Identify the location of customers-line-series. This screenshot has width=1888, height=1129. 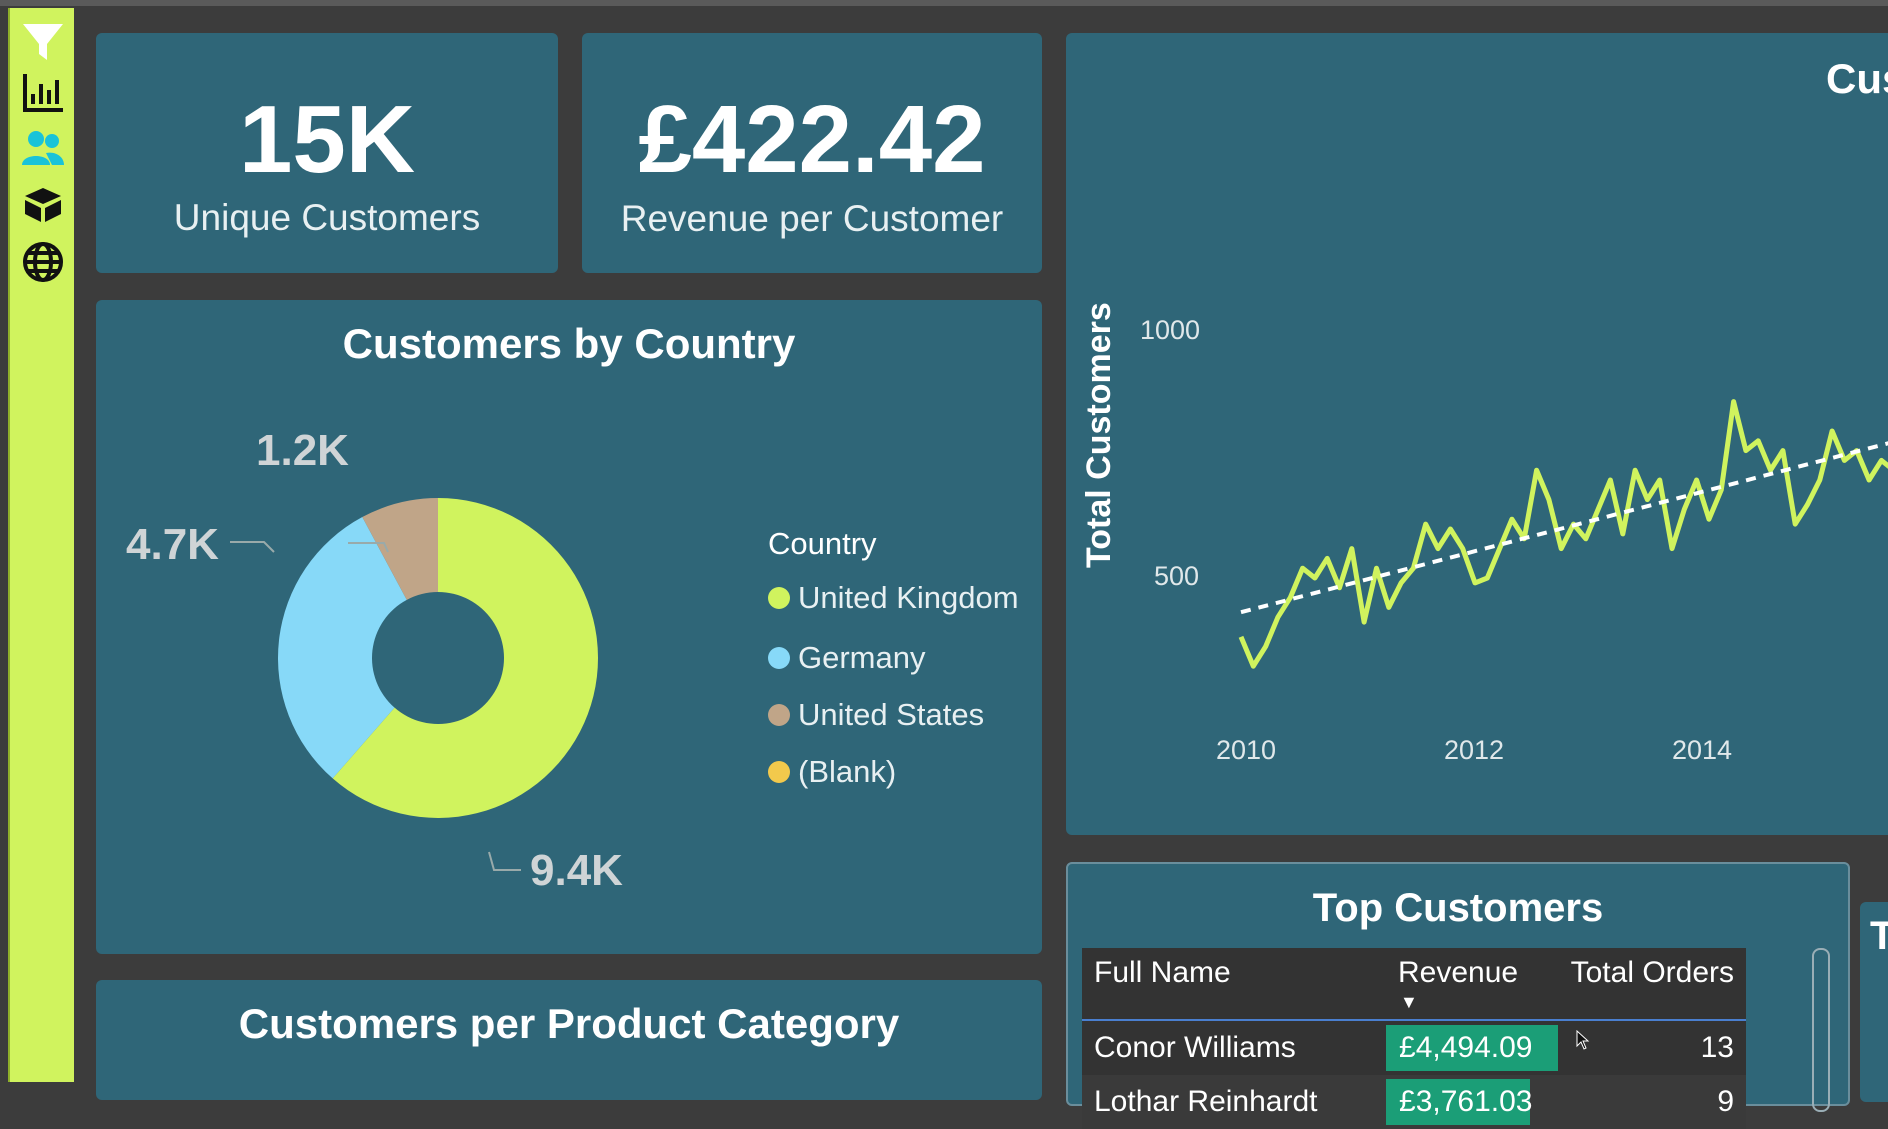
(1563, 534).